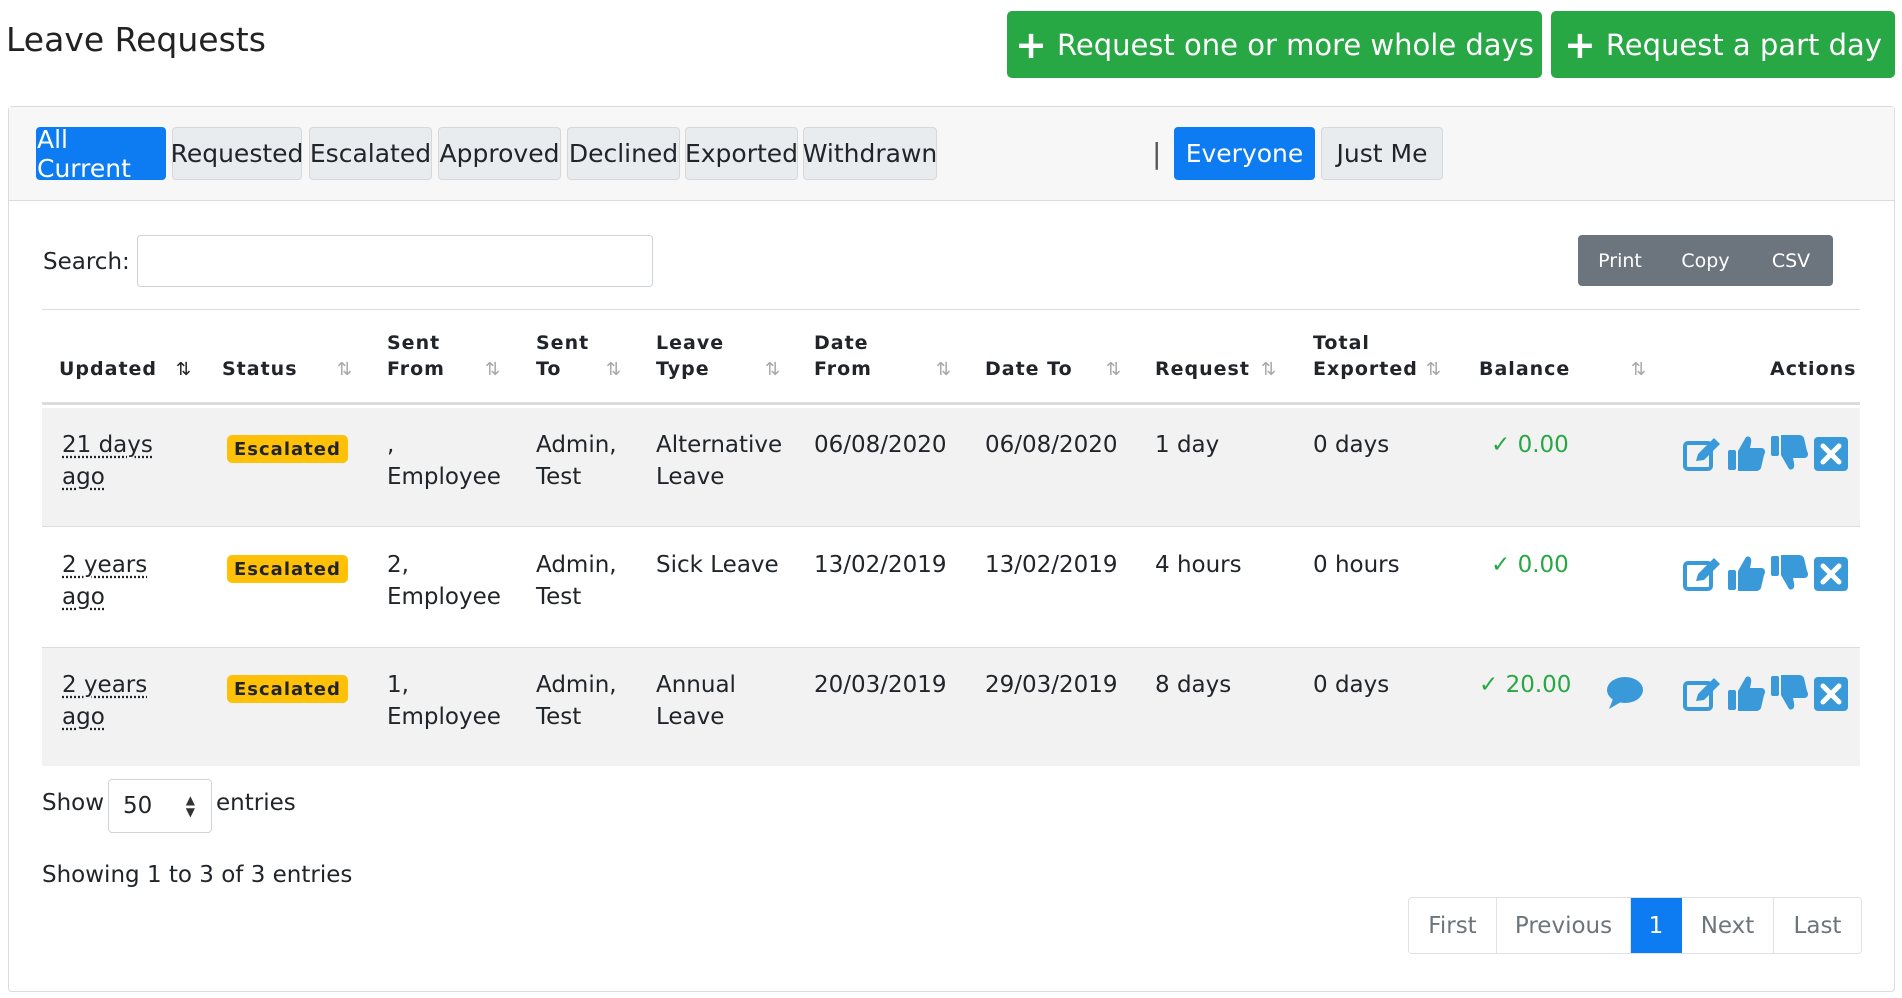  Describe the element at coordinates (880, 445) in the screenshot. I see `cell-date-from: 06/08/2020` at that location.